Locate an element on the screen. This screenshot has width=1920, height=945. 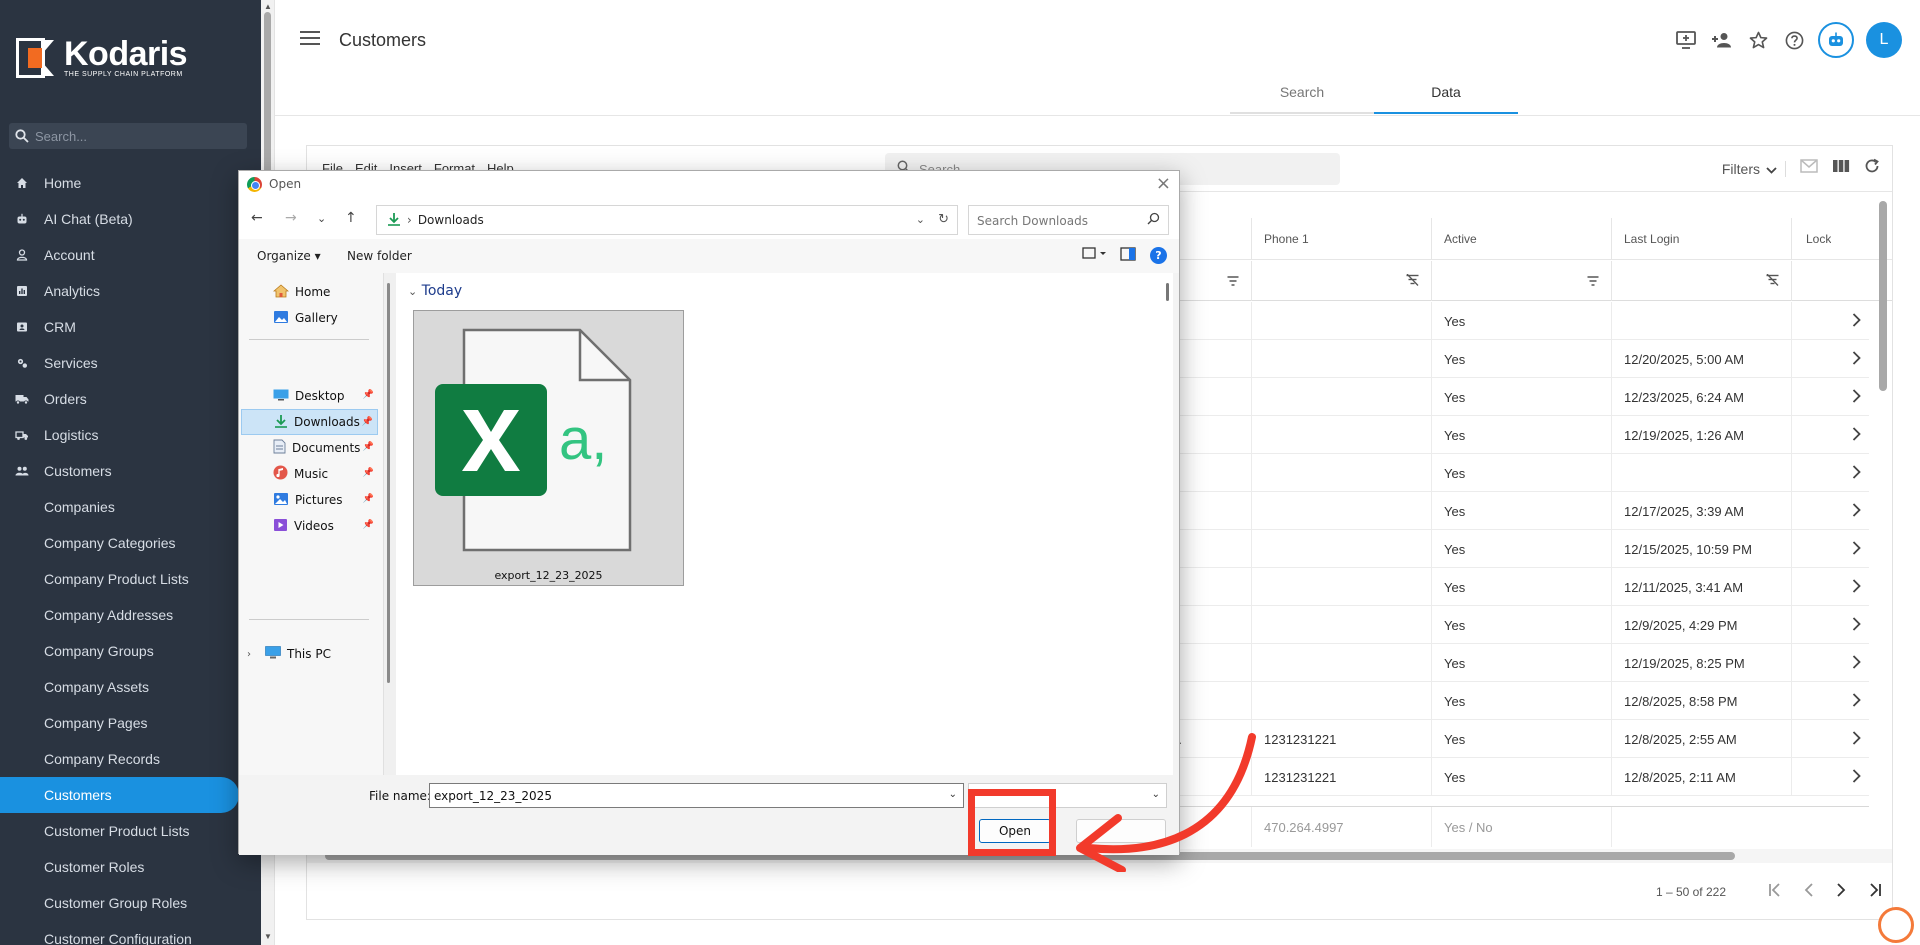
filter-cell-last-login is located at coordinates (1701, 281).